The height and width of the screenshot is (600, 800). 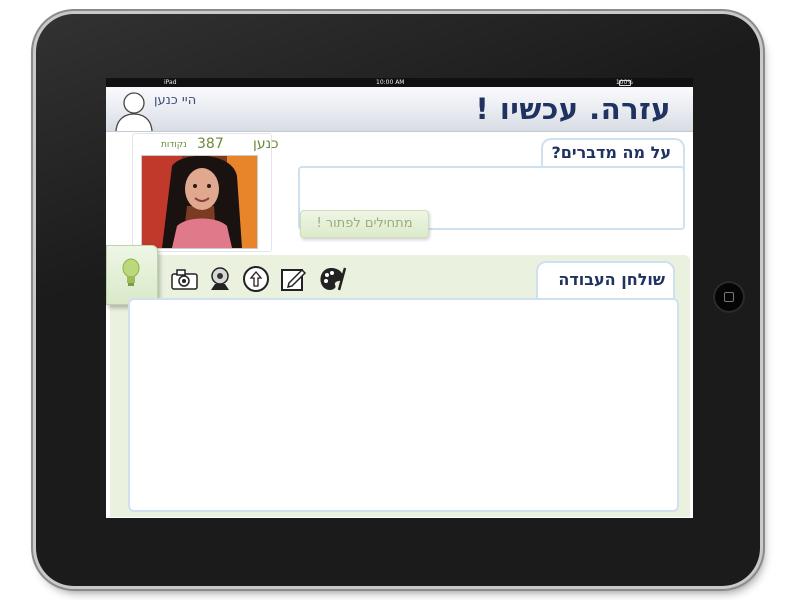 What do you see at coordinates (199, 202) in the screenshot?
I see `profile-photo` at bounding box center [199, 202].